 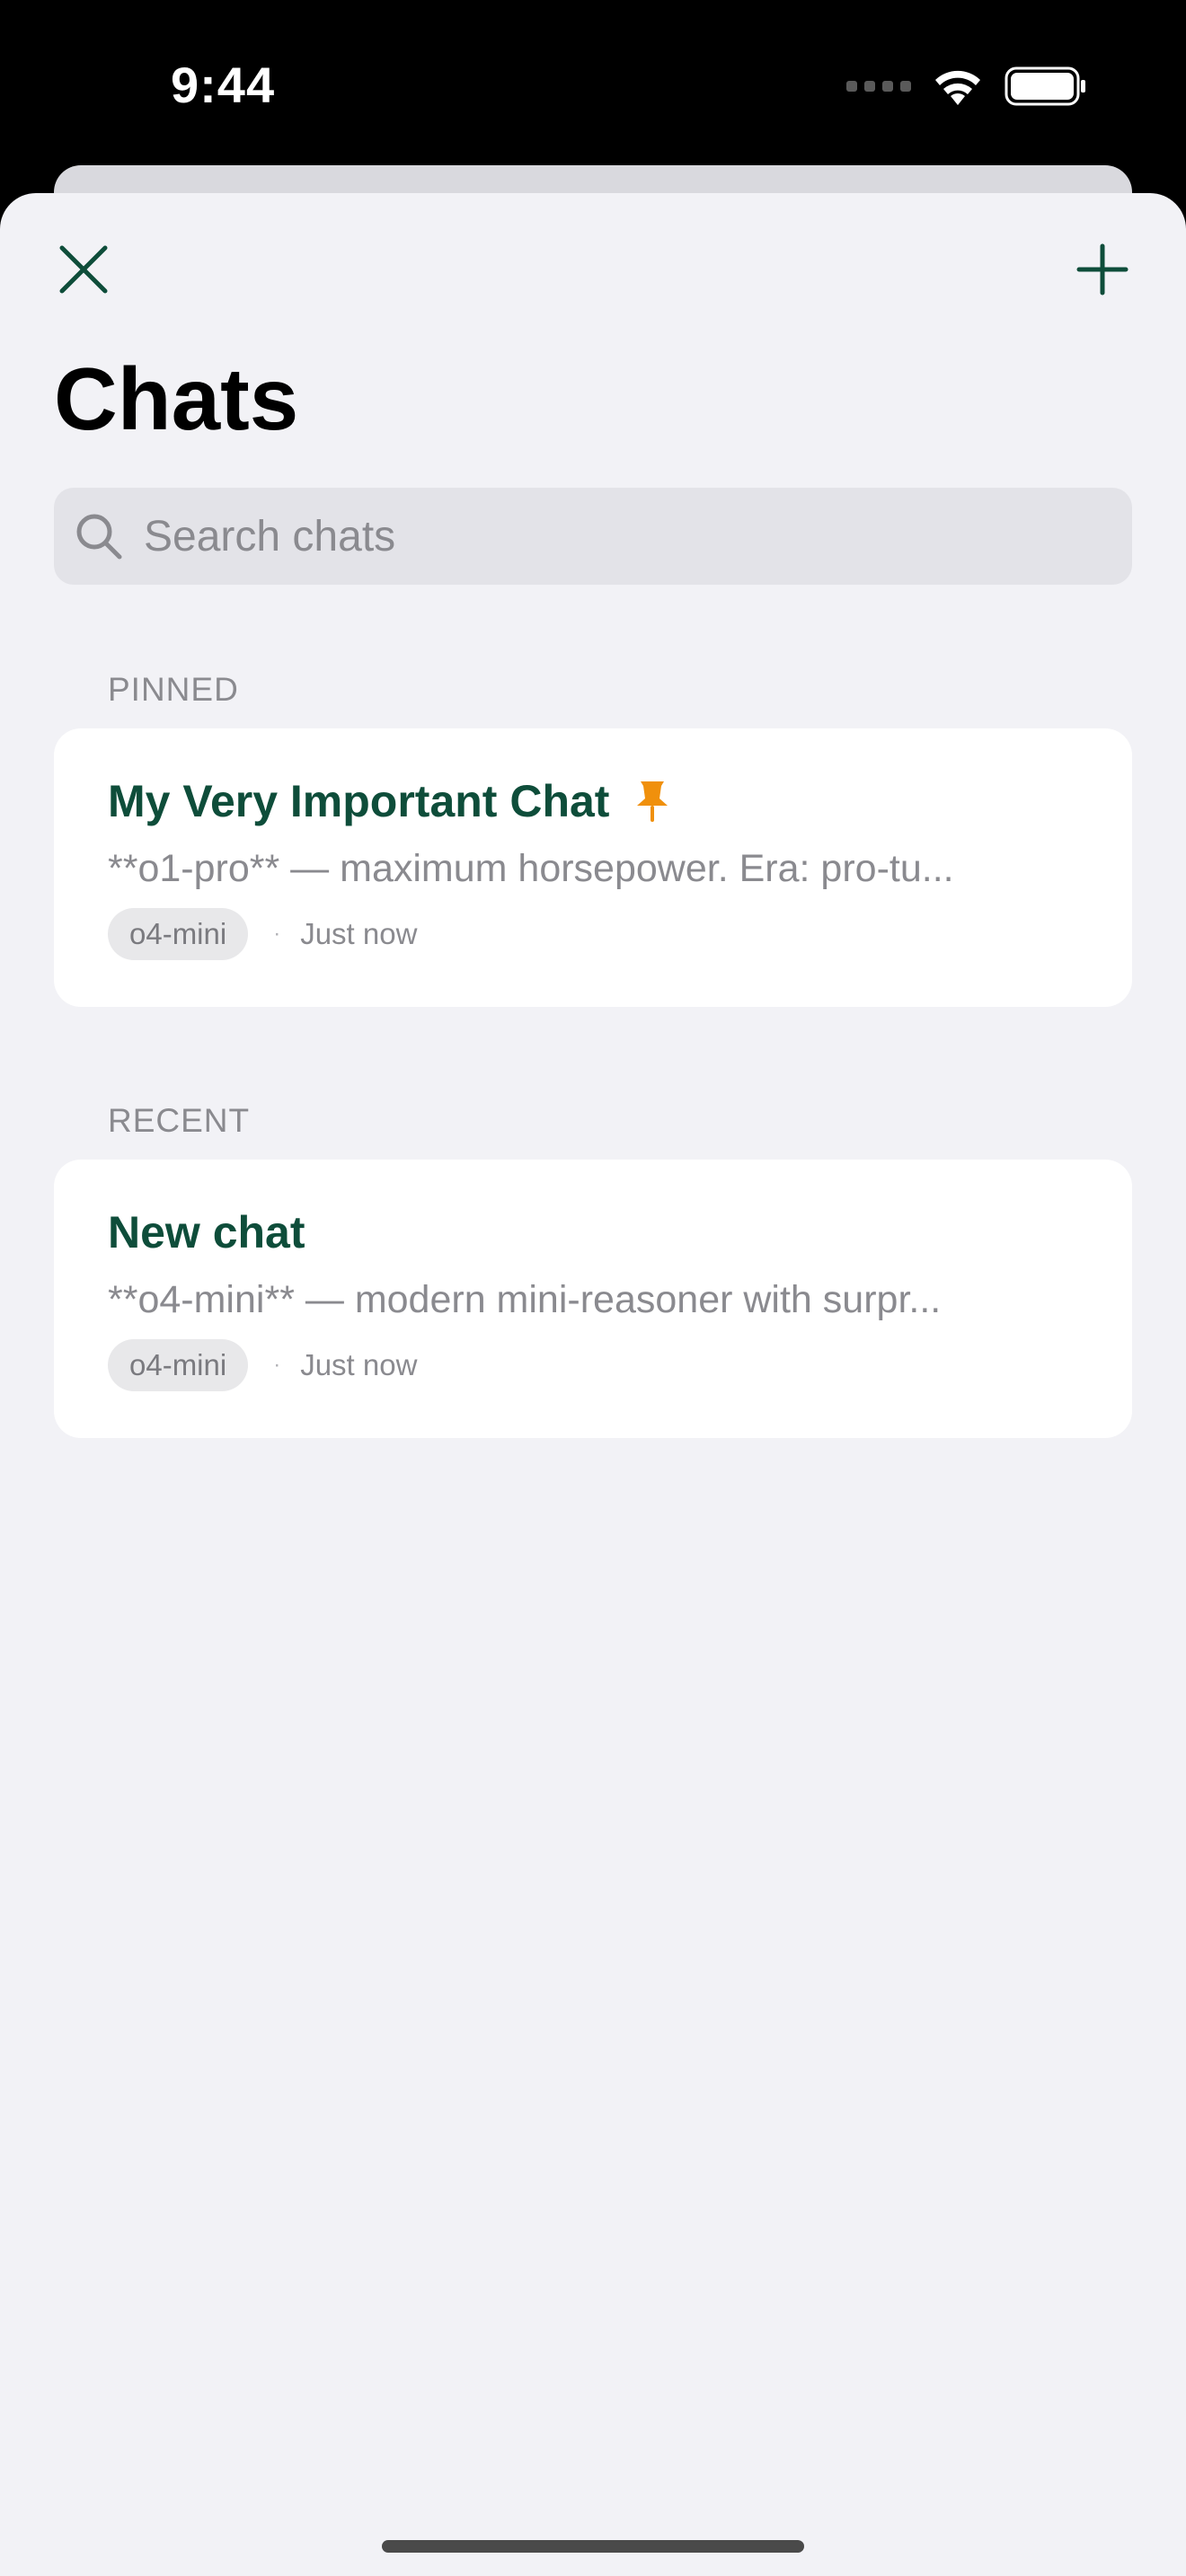 I want to click on wifi-icon, so click(x=957, y=87).